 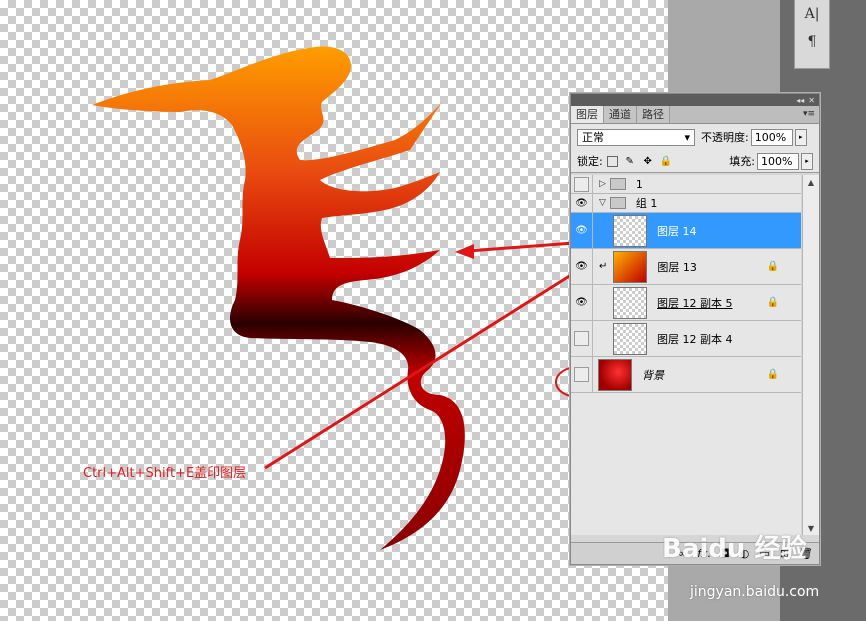 What do you see at coordinates (686, 203) in the screenshot?
I see `layer-row-group-zu1: 👁 ▽ 组 1` at bounding box center [686, 203].